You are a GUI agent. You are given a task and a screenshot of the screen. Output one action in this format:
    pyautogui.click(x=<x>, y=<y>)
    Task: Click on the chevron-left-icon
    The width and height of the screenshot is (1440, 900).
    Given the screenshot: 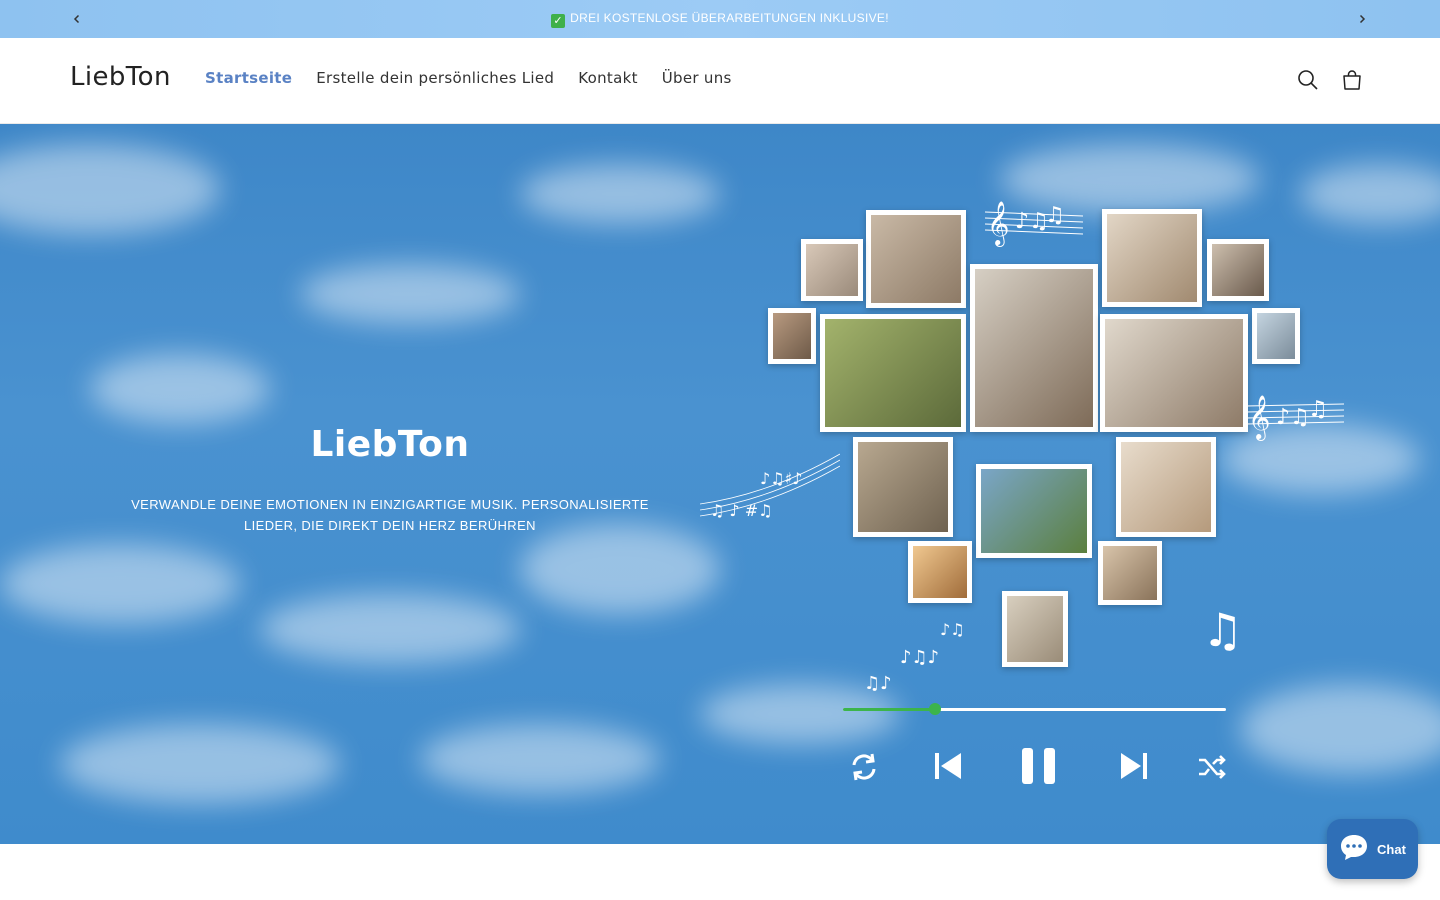 What is the action you would take?
    pyautogui.click(x=77, y=19)
    